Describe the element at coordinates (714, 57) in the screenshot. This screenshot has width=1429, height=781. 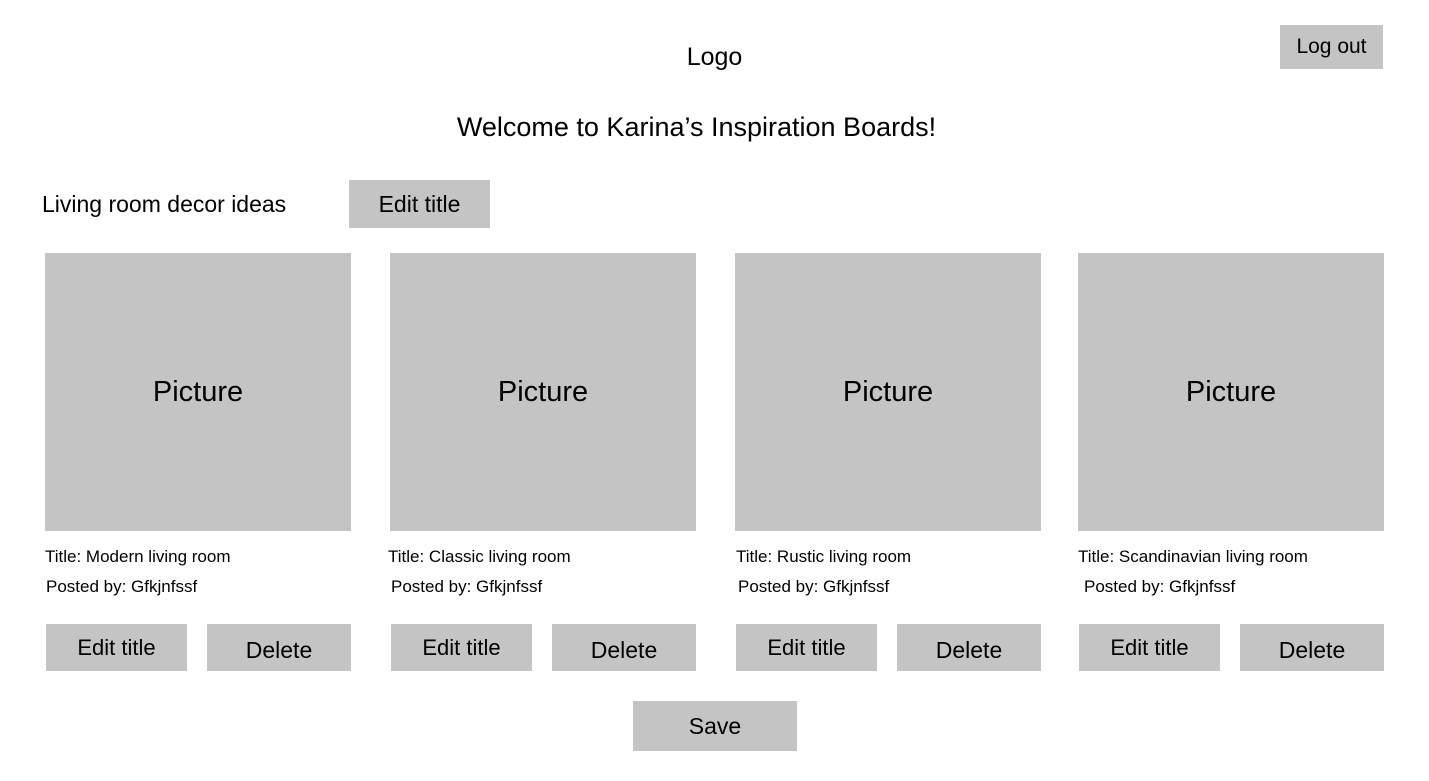
I see `logo: Logo` at that location.